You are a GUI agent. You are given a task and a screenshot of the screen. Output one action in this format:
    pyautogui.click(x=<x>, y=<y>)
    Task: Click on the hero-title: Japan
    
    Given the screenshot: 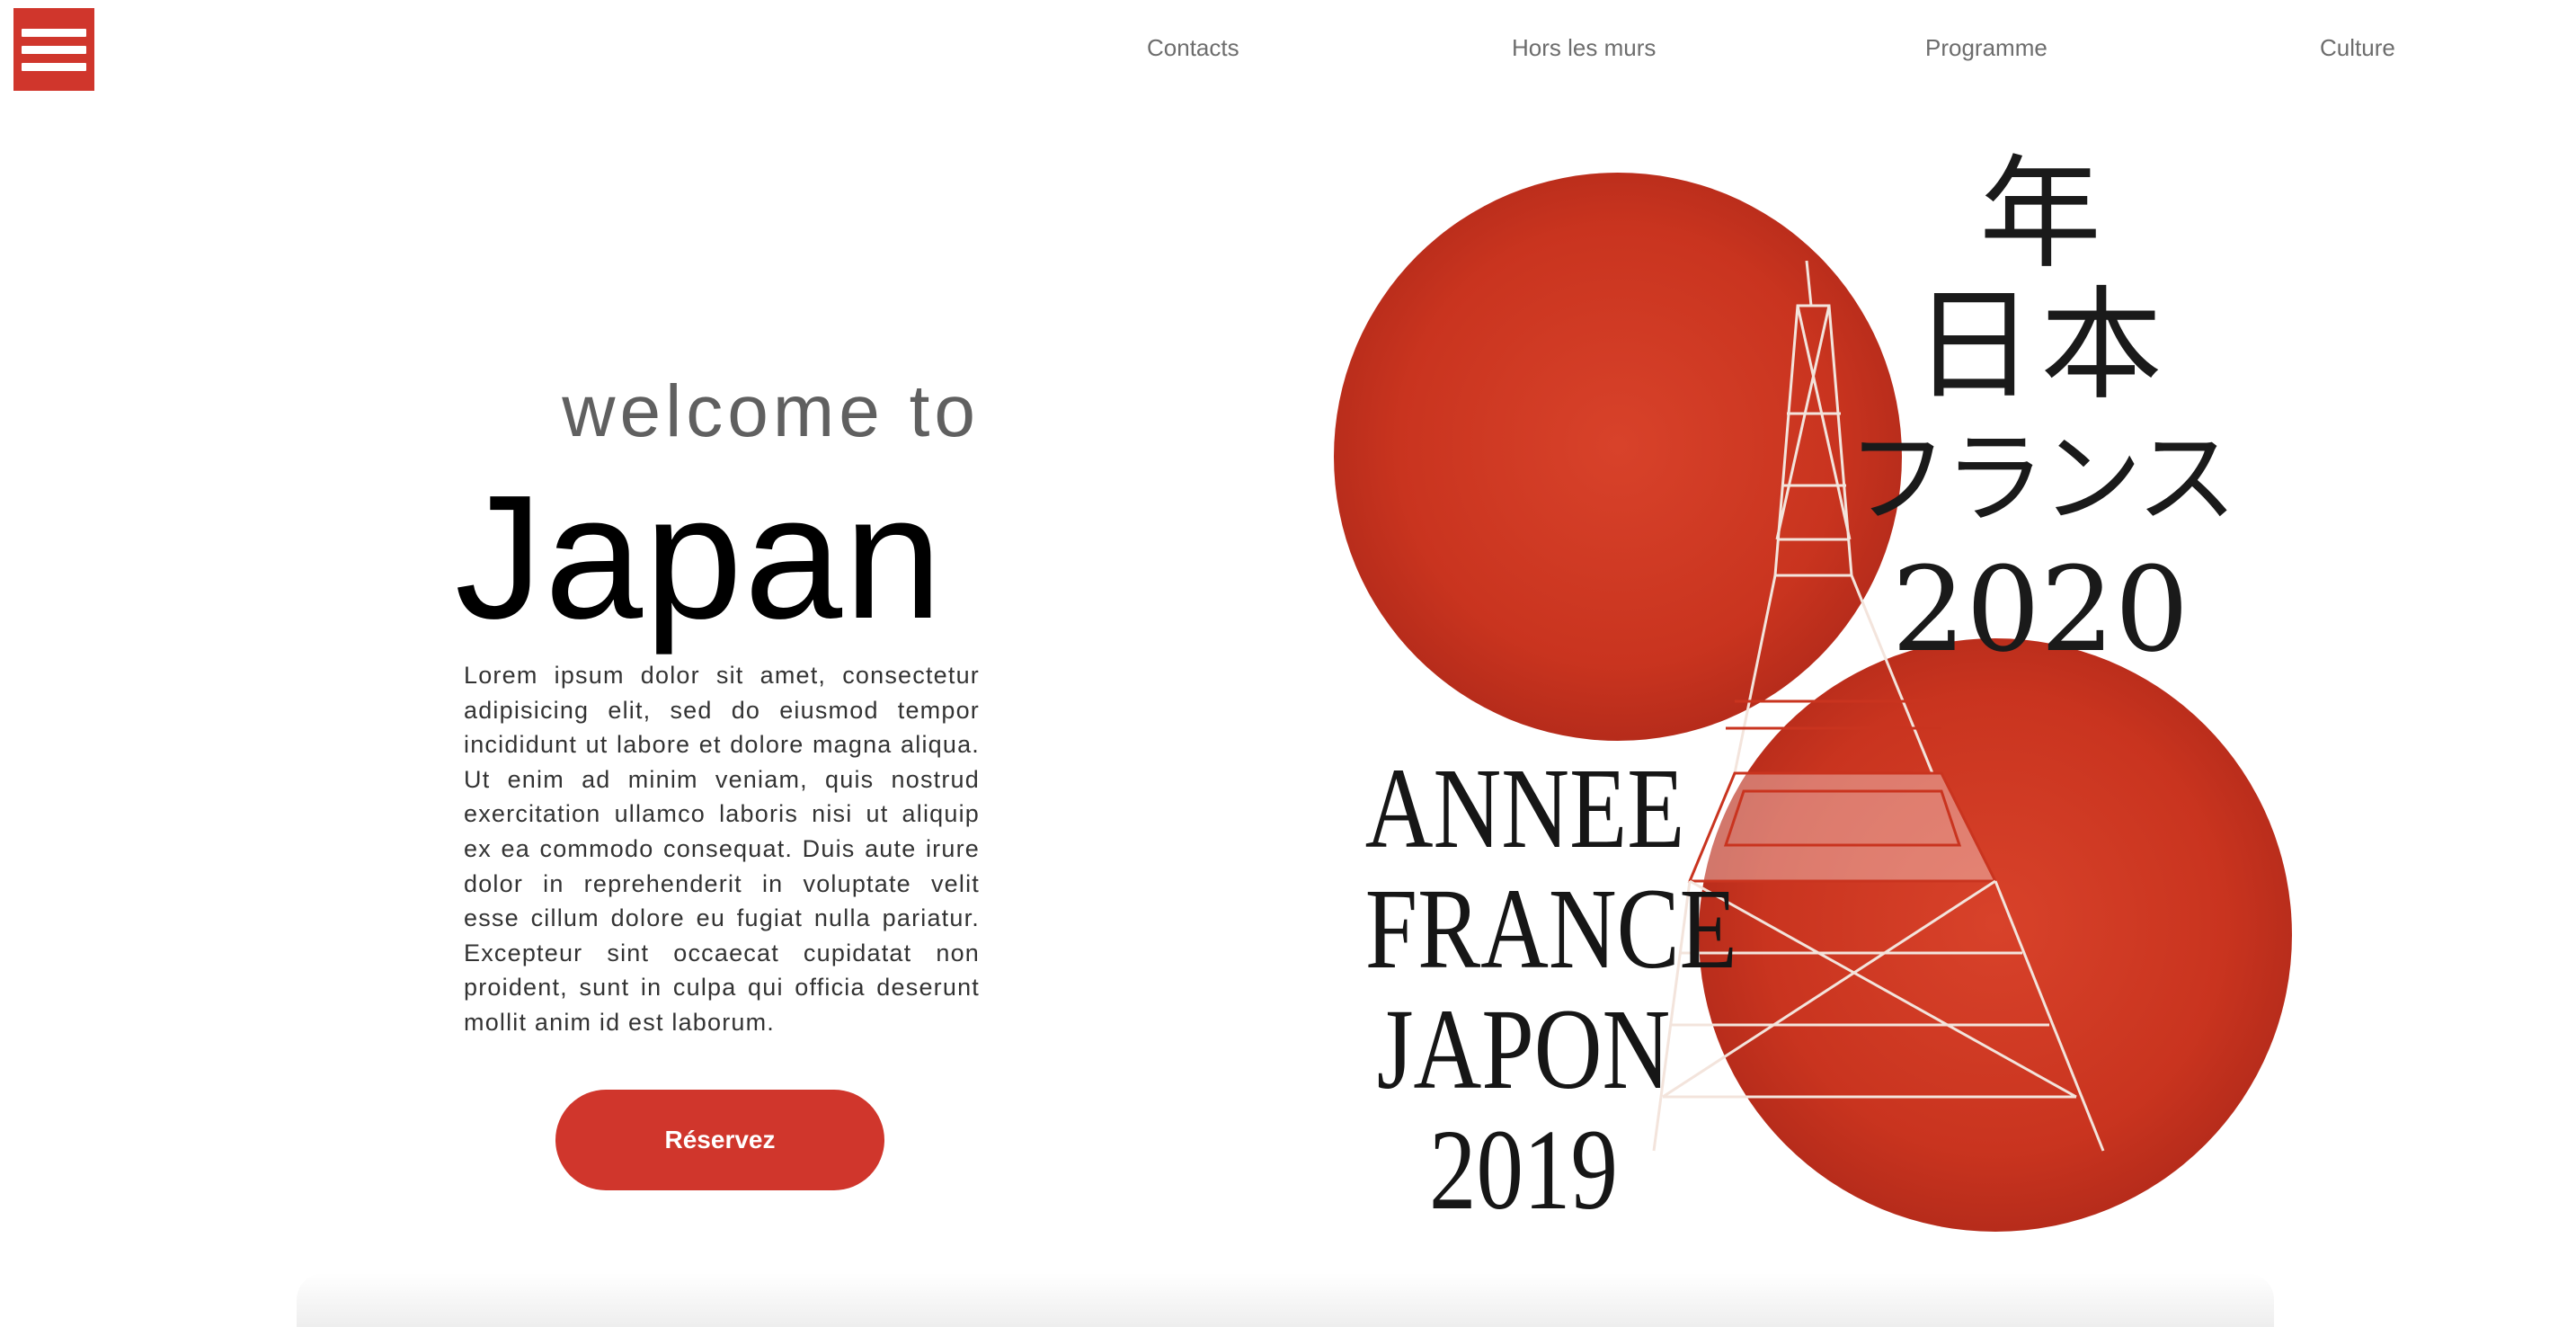 What is the action you would take?
    pyautogui.click(x=700, y=557)
    